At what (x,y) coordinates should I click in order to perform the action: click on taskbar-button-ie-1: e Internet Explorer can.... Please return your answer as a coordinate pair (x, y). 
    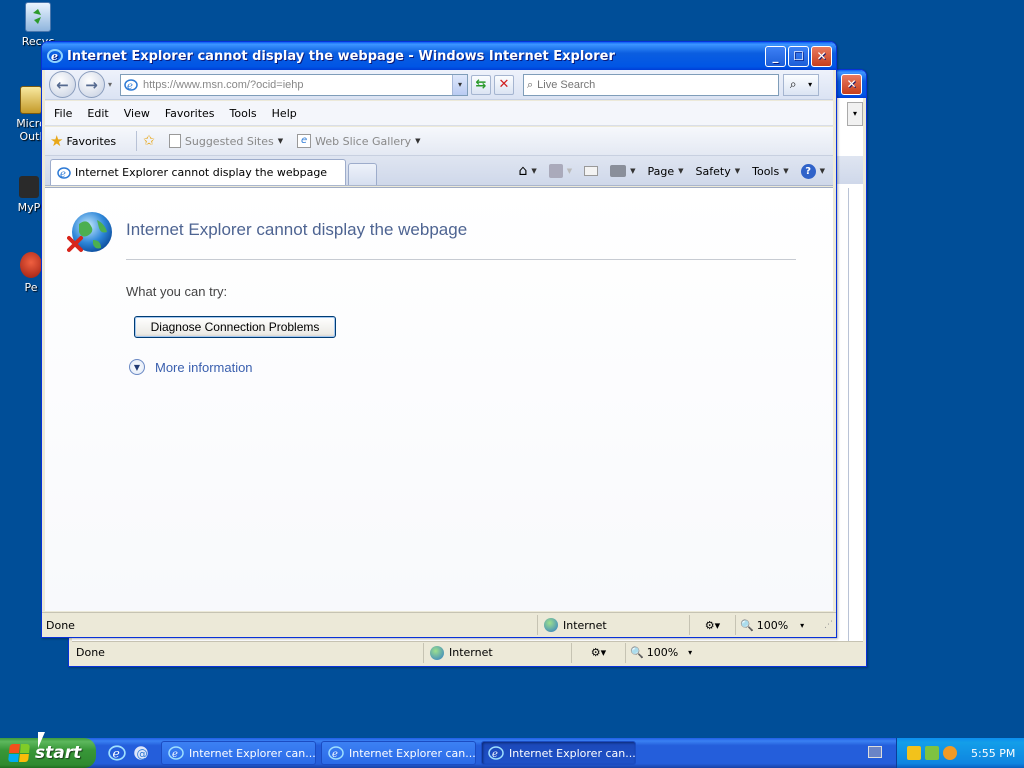
    Looking at the image, I should click on (238, 753).